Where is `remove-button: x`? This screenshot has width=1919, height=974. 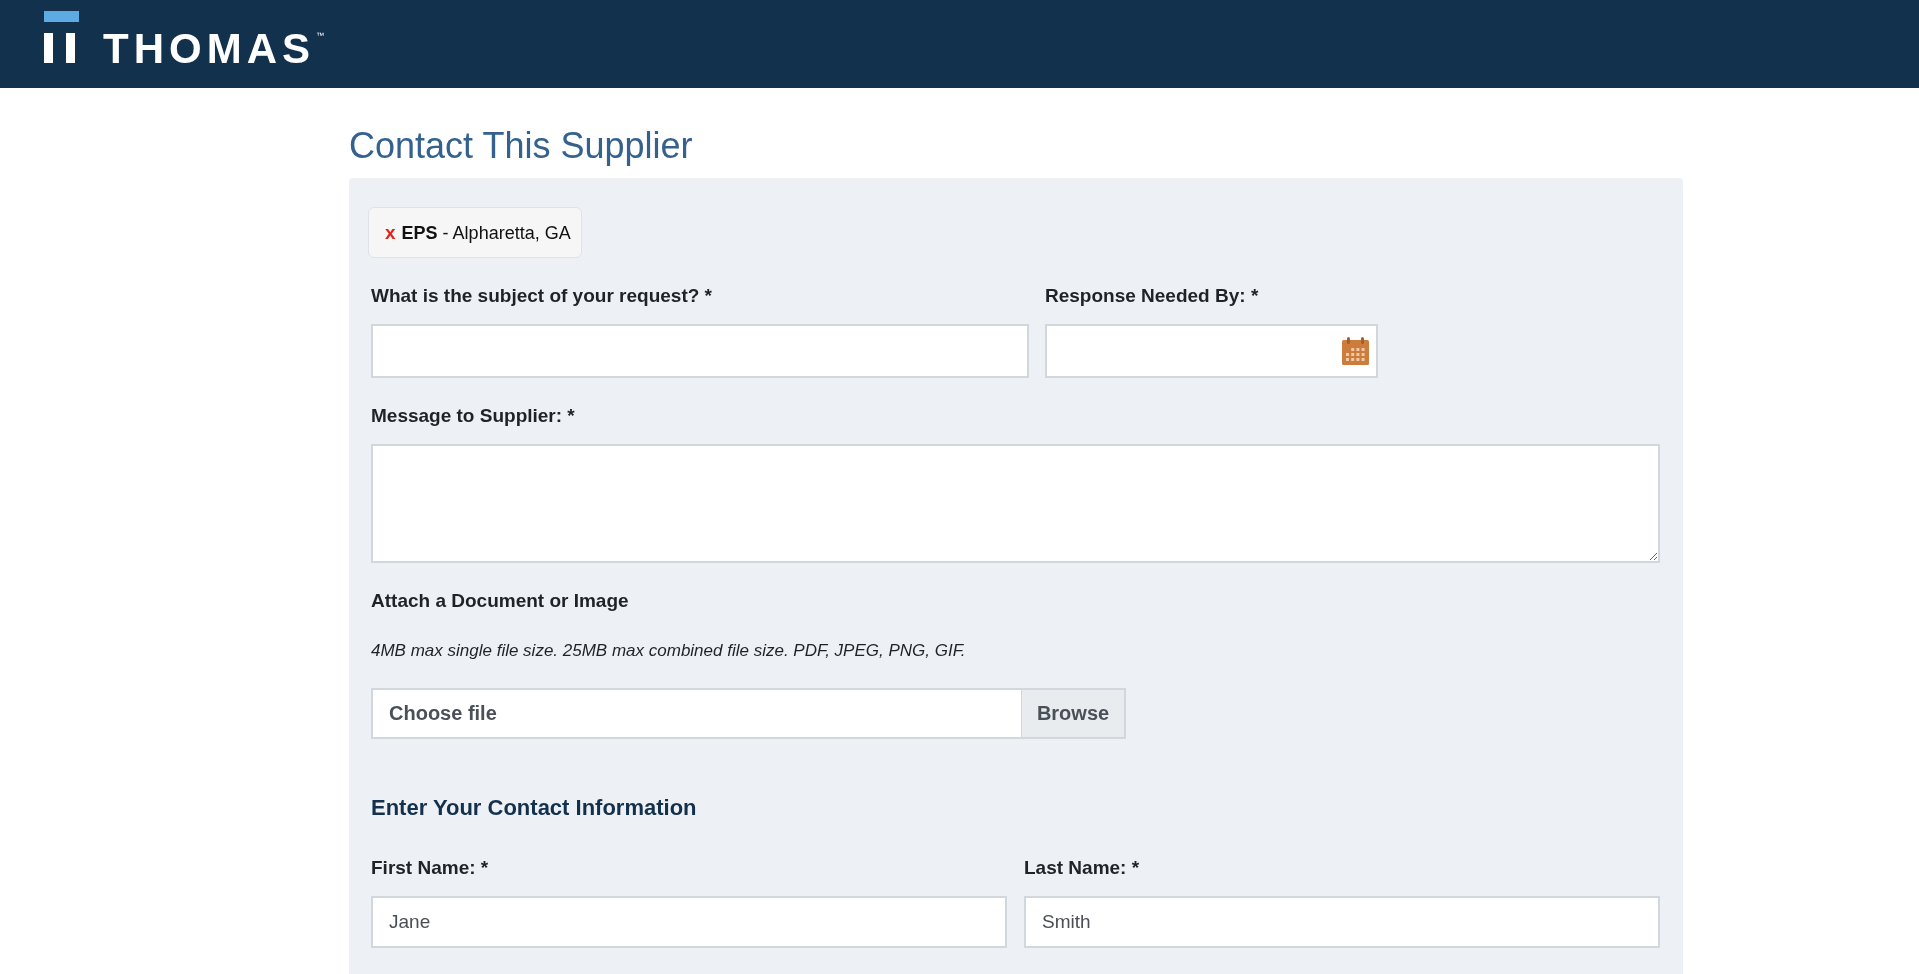 remove-button: x is located at coordinates (390, 232).